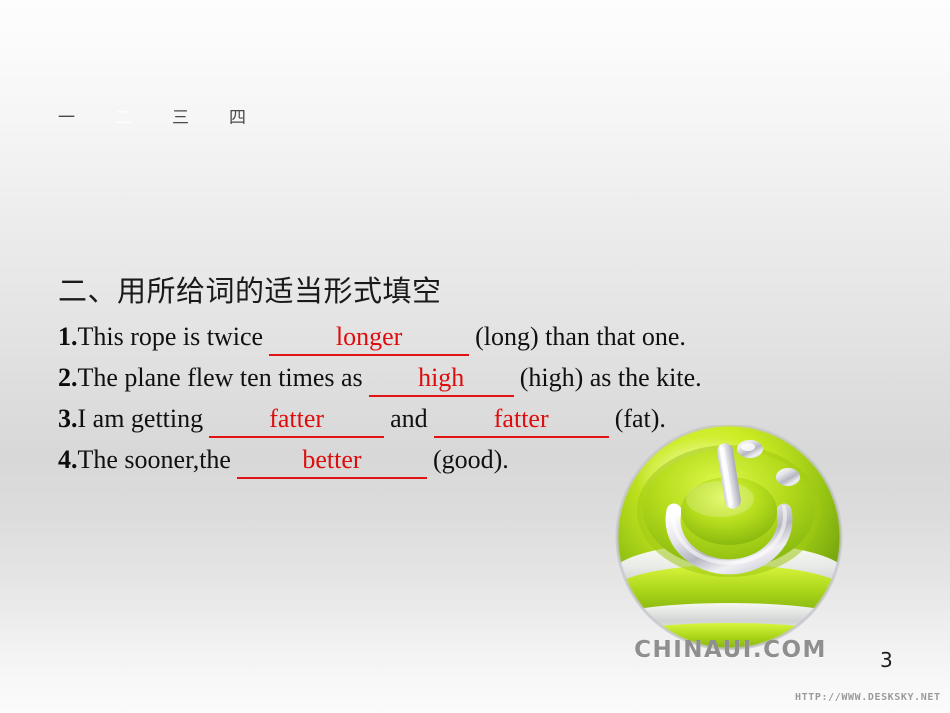  Describe the element at coordinates (331, 461) in the screenshot. I see `answer-blank: better` at that location.